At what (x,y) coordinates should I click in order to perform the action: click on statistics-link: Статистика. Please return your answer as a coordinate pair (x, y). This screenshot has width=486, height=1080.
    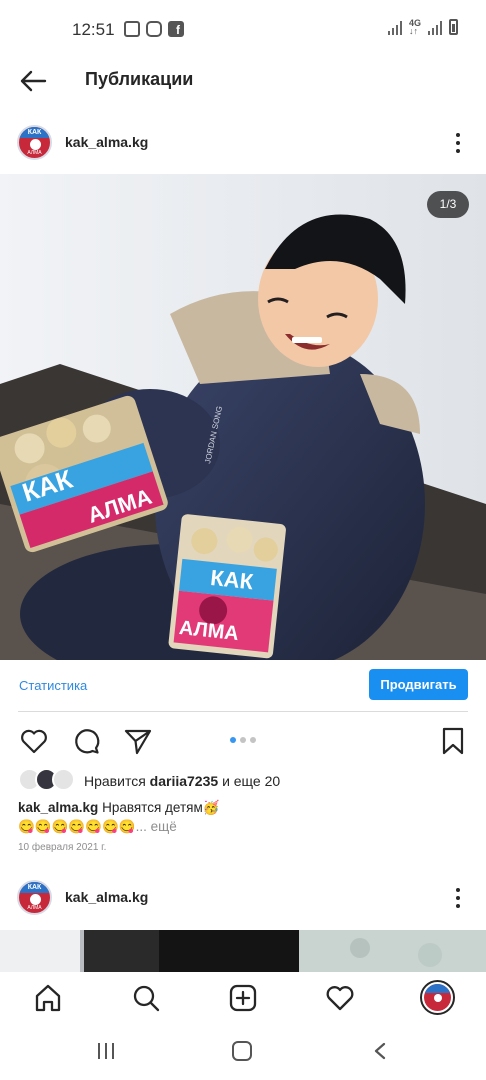
    Looking at the image, I should click on (53, 685).